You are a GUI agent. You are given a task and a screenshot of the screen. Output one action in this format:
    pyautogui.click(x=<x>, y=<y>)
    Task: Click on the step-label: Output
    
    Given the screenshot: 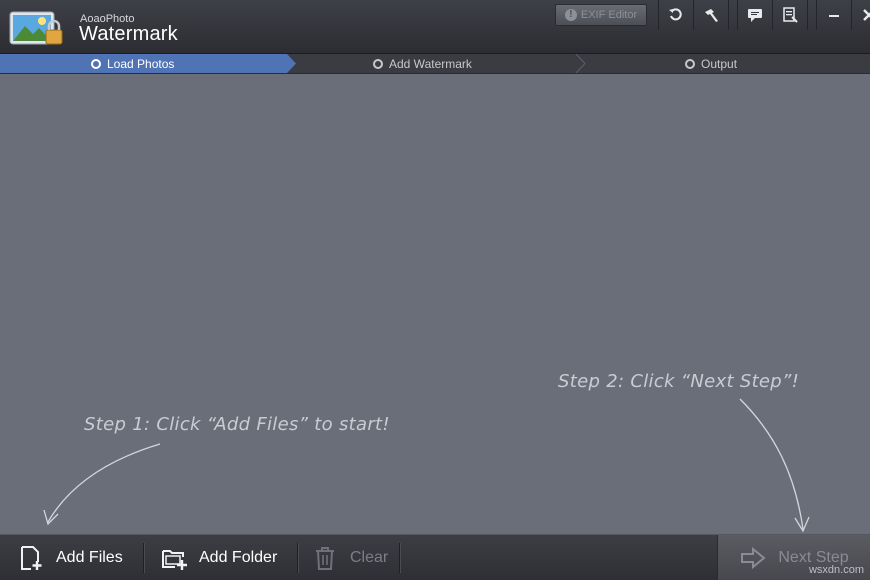 What is the action you would take?
    pyautogui.click(x=719, y=63)
    